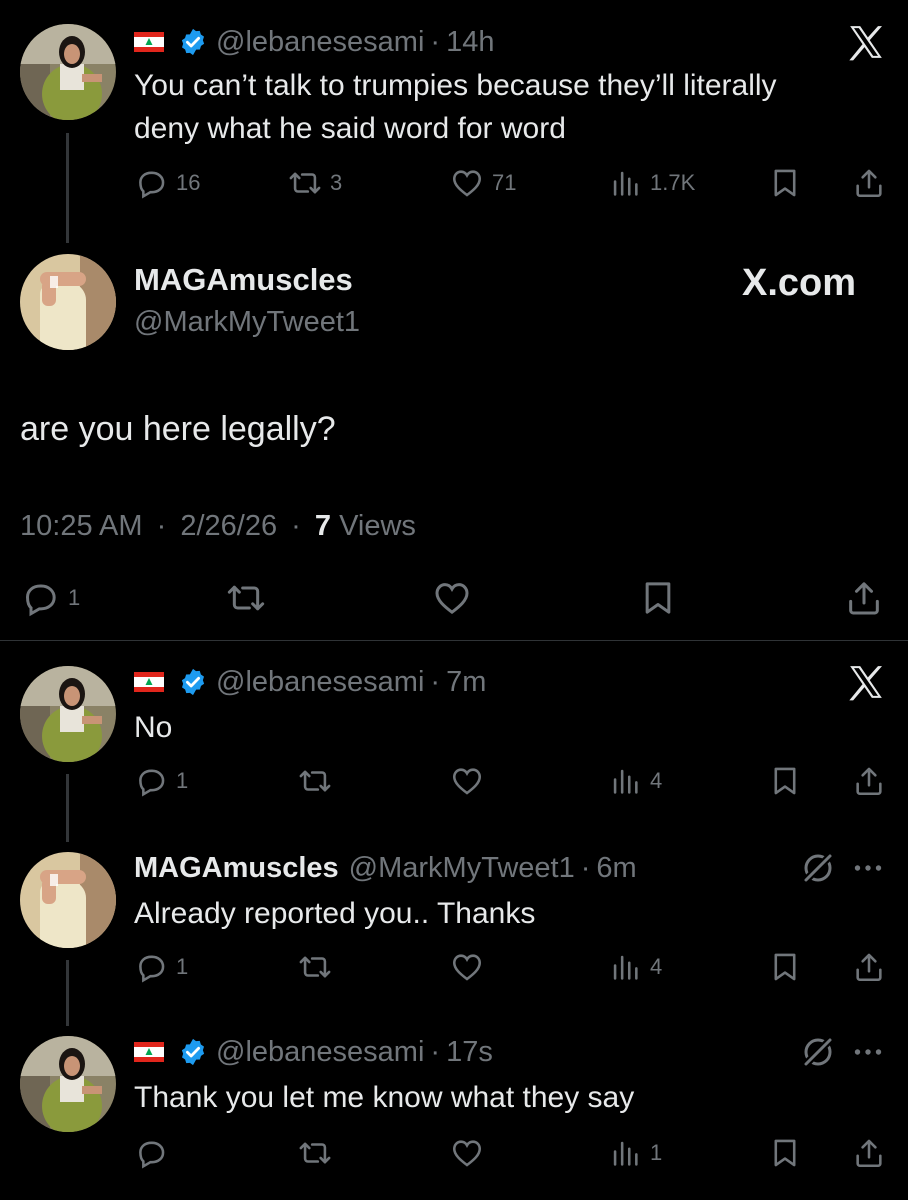  Describe the element at coordinates (350, 128) in the screenshot. I see `tweet-text-line: deny what he said word for word` at that location.